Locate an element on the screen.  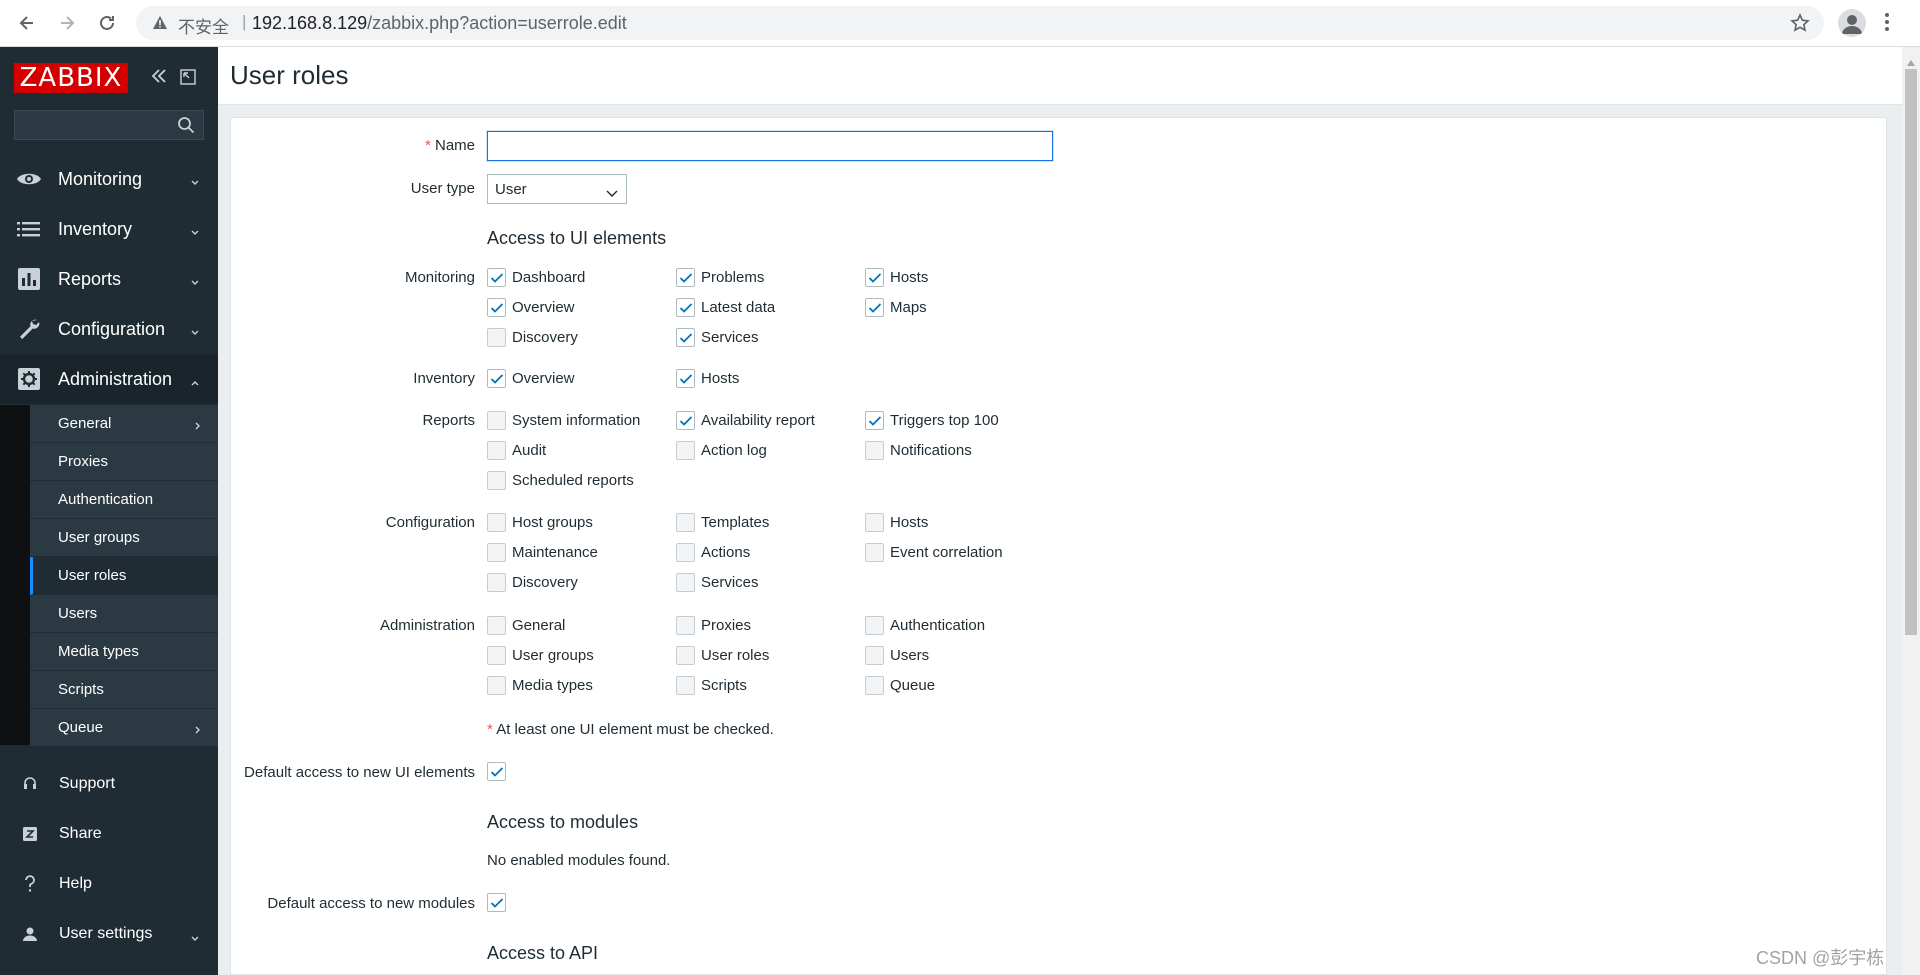
submenu-scripts: Scripts is located at coordinates (124, 690).